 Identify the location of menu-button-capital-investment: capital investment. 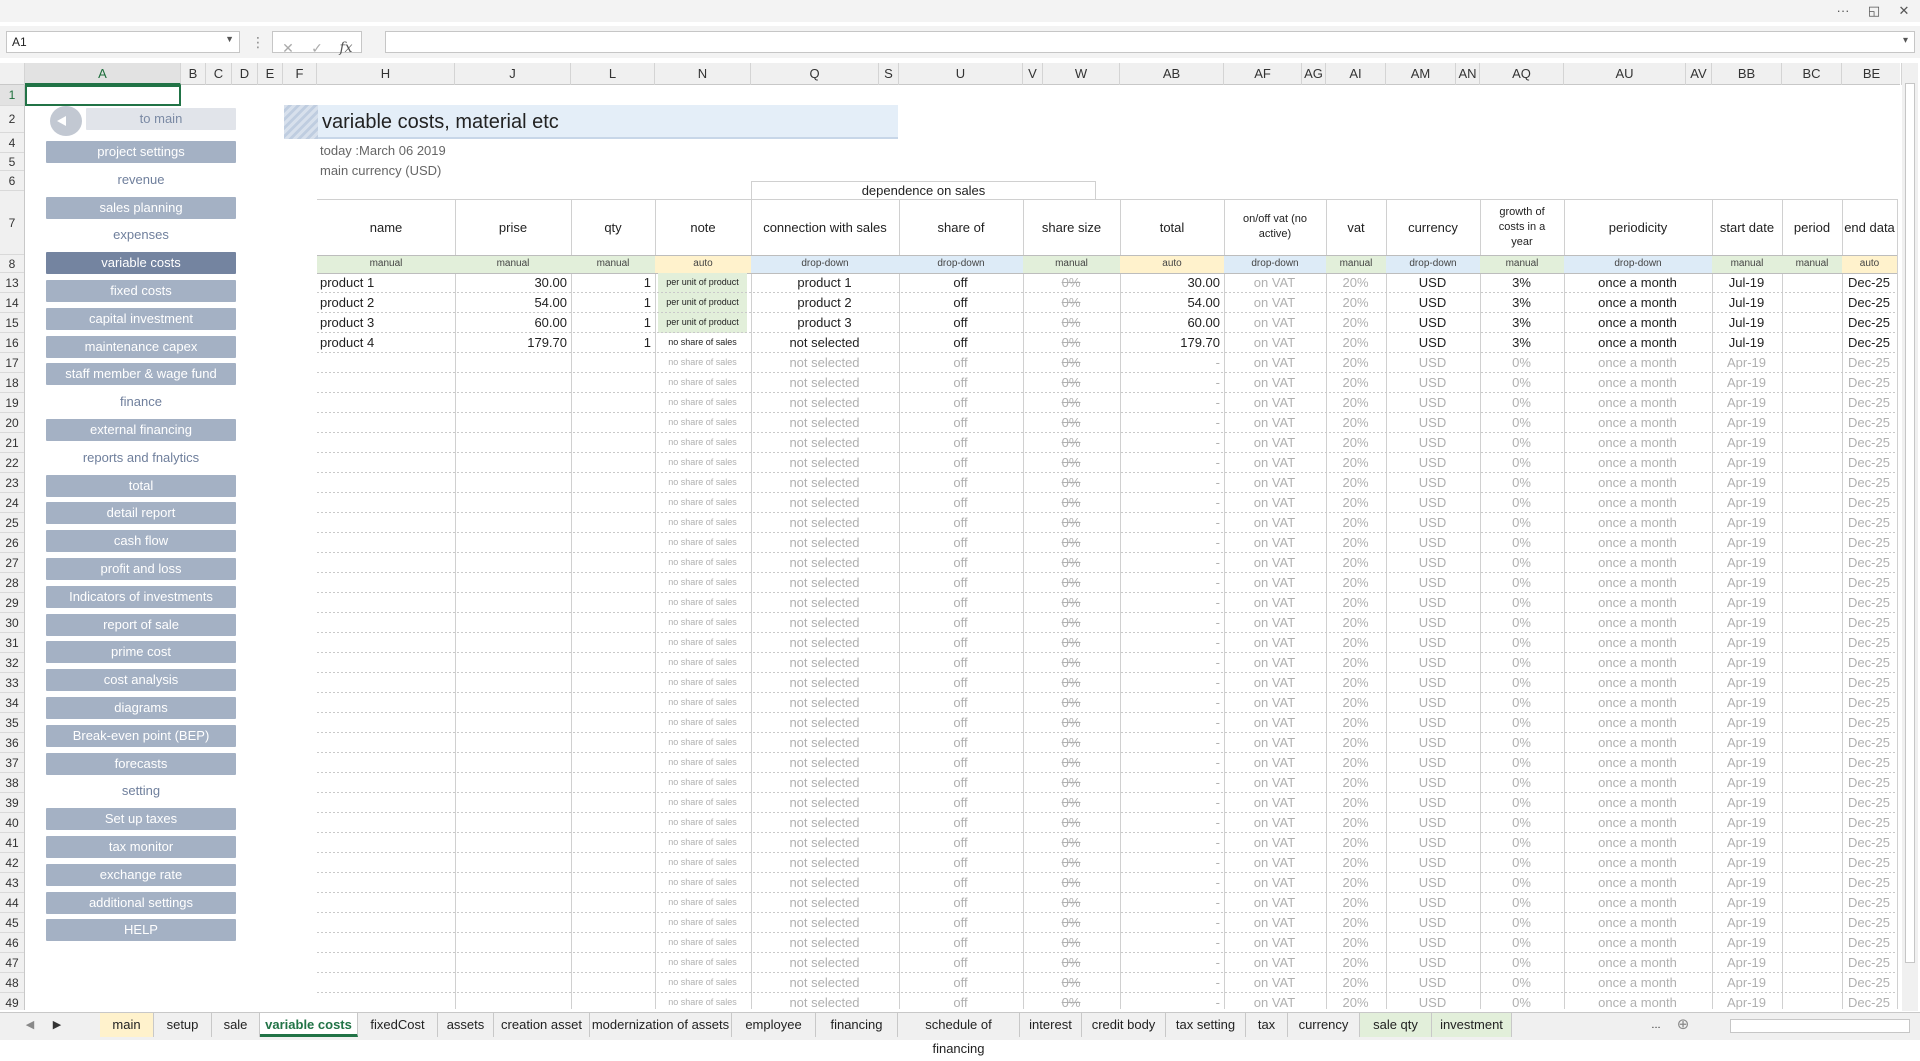
(141, 318).